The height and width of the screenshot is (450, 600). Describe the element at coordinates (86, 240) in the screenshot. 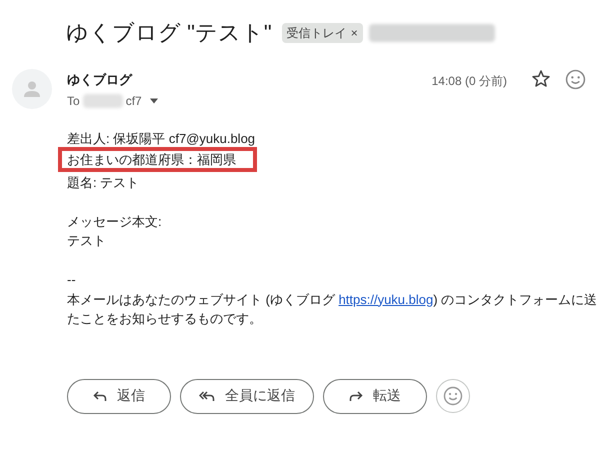

I see `body-text: テスト` at that location.